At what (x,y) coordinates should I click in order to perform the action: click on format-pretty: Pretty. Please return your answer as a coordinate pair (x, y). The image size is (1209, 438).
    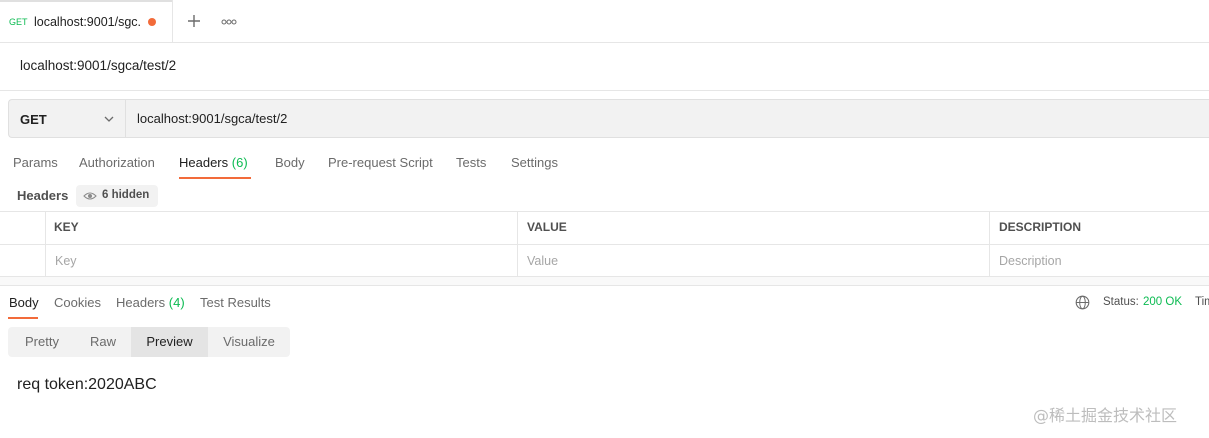
    Looking at the image, I should click on (42, 342).